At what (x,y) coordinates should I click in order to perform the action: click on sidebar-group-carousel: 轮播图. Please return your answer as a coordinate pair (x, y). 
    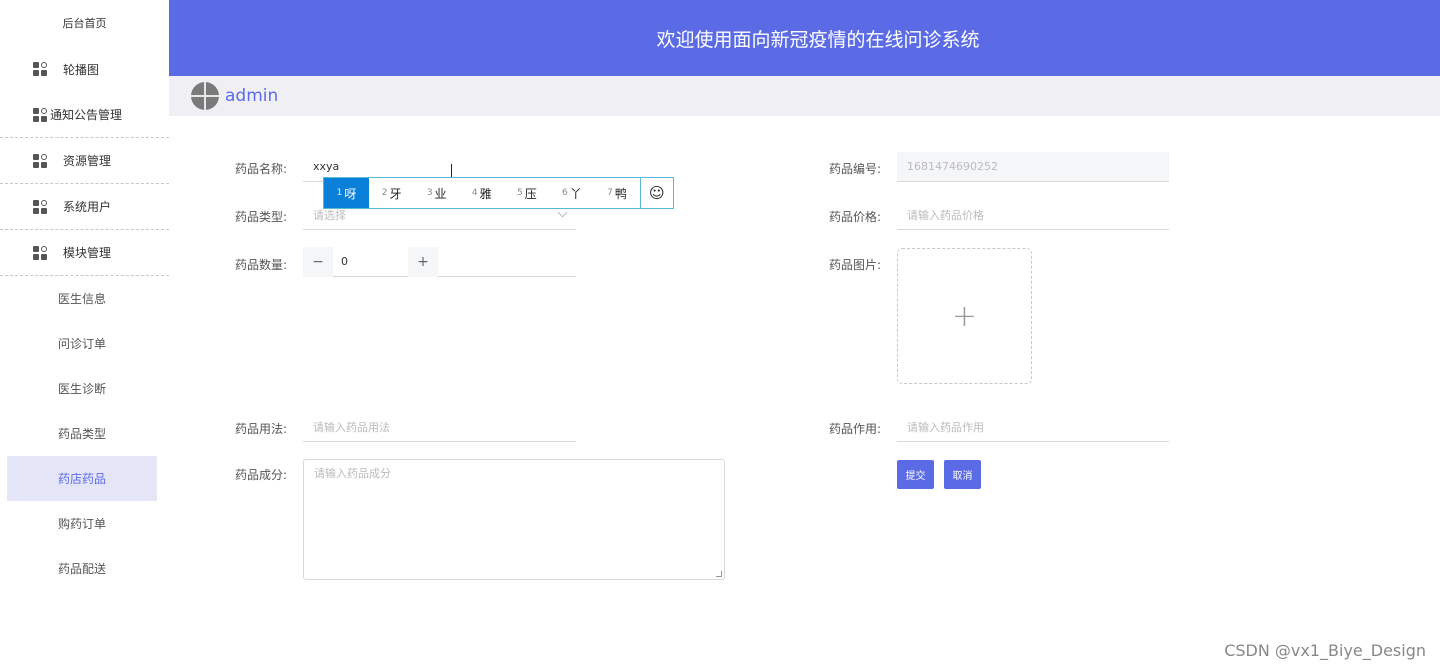
    Looking at the image, I should click on (84, 69).